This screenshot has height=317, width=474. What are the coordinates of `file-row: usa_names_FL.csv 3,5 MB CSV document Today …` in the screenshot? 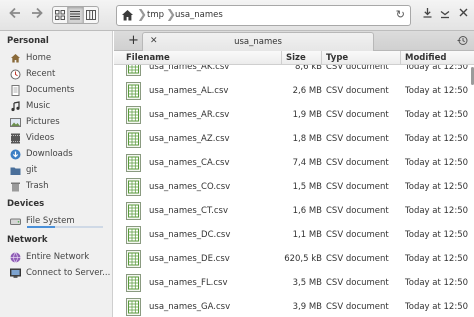 It's located at (294, 283).